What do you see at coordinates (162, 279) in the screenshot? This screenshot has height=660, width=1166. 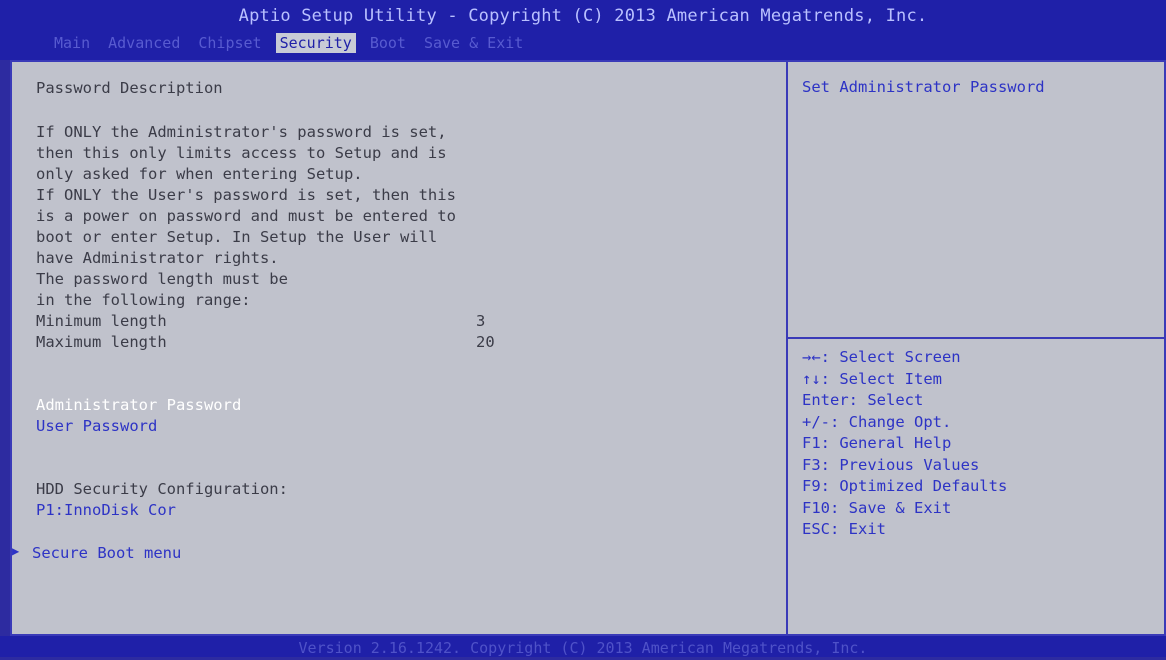 I see `description-line: The password length must be` at bounding box center [162, 279].